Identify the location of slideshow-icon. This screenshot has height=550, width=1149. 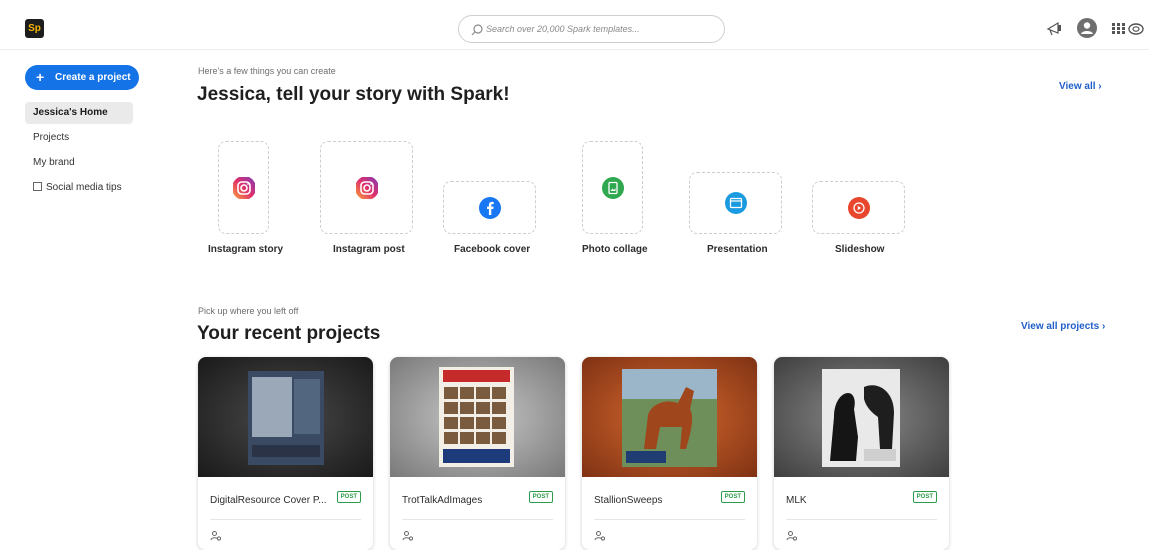
(858, 207).